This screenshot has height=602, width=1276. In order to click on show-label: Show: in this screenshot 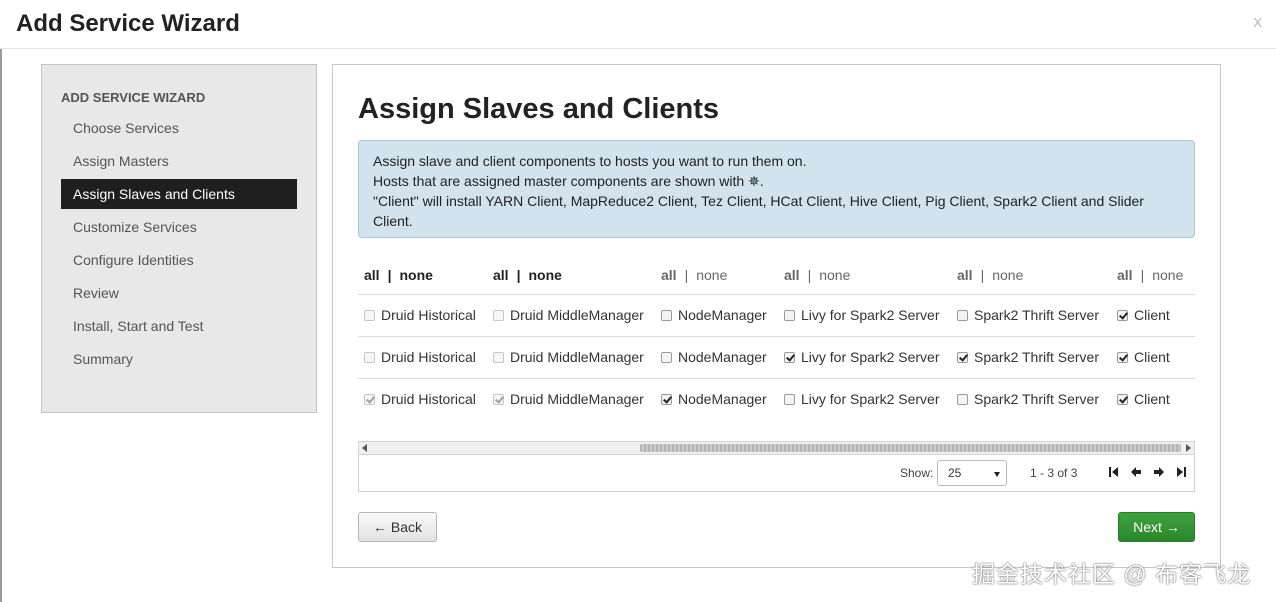, I will do `click(917, 473)`.